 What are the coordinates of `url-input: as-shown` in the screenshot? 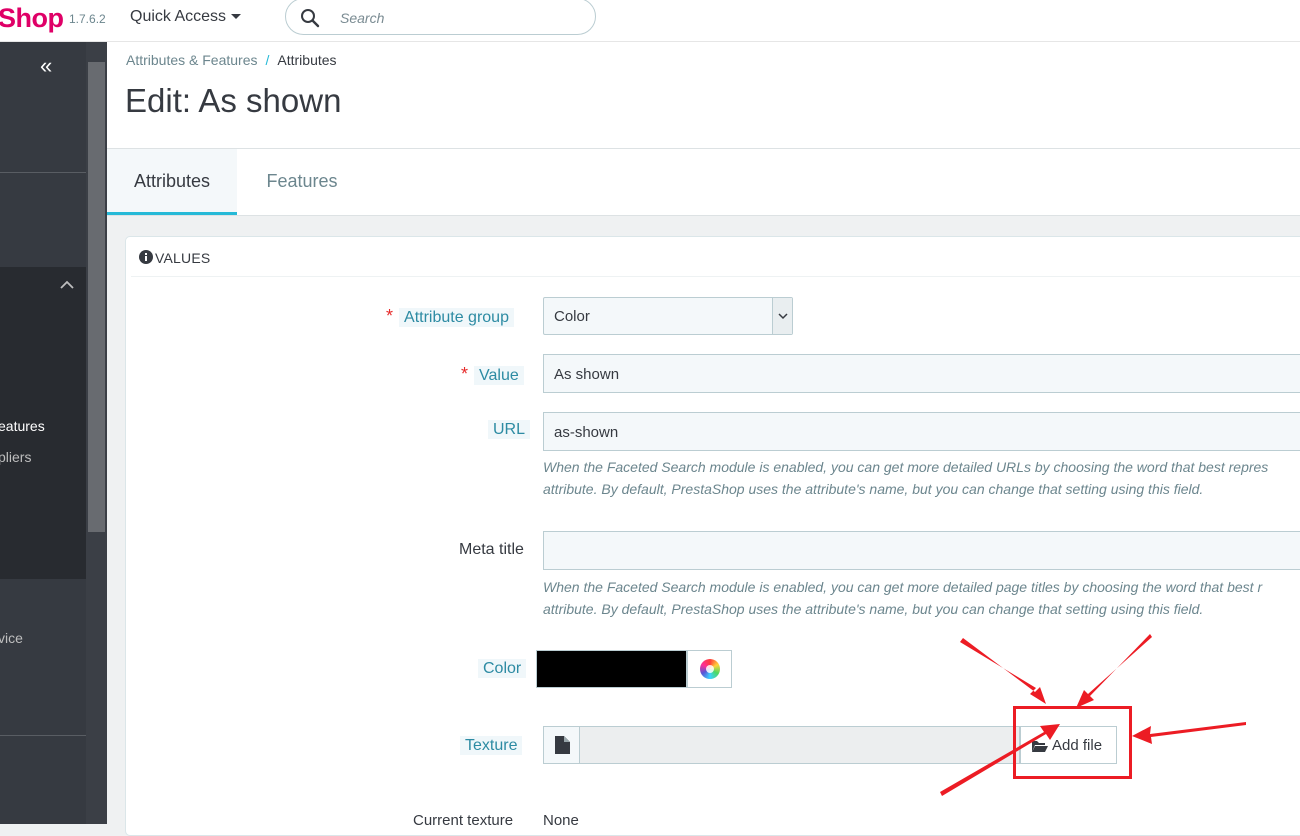 It's located at (921, 431).